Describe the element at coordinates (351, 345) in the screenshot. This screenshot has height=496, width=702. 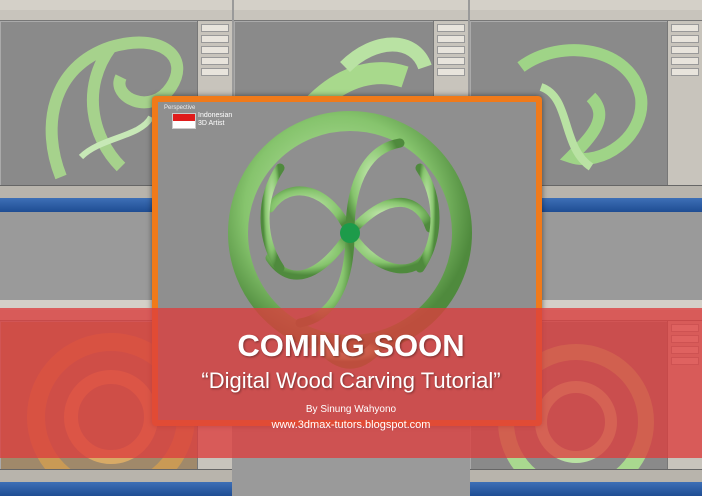
I see `banner-title: COMING SOON` at that location.